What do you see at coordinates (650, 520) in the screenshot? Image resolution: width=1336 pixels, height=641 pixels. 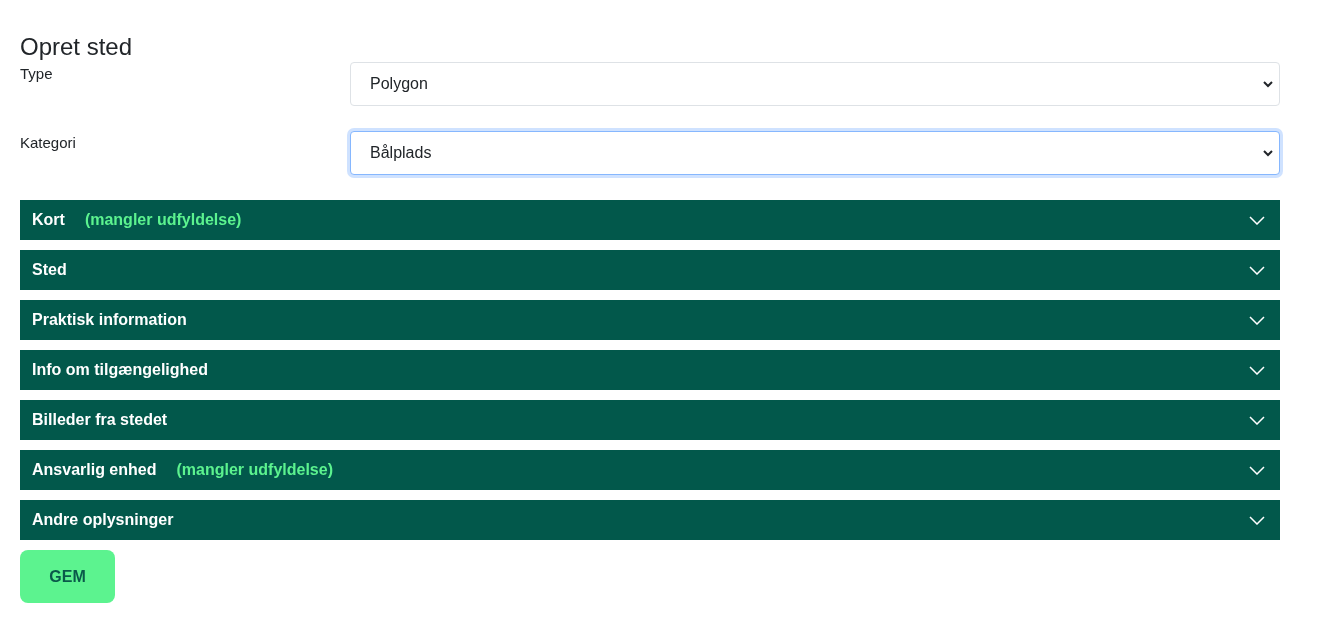 I see `accordion-header: Andre oplysninger` at bounding box center [650, 520].